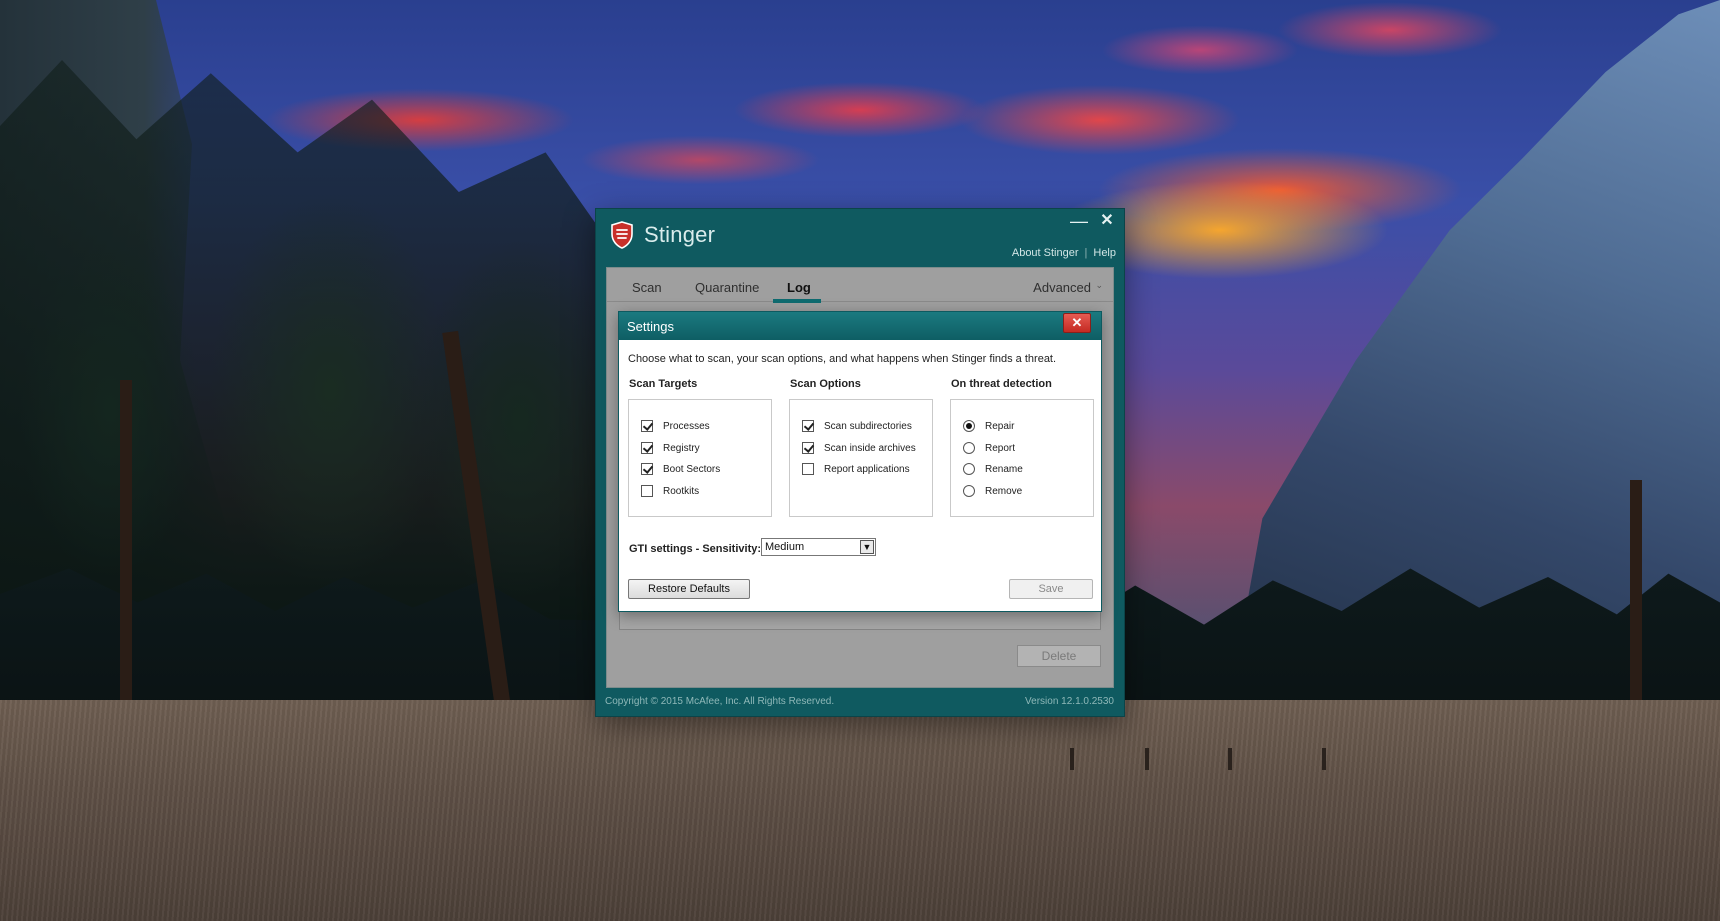 Image resolution: width=1720 pixels, height=921 pixels. What do you see at coordinates (808, 448) in the screenshot?
I see `checkbox-scan-inside-archives-box` at bounding box center [808, 448].